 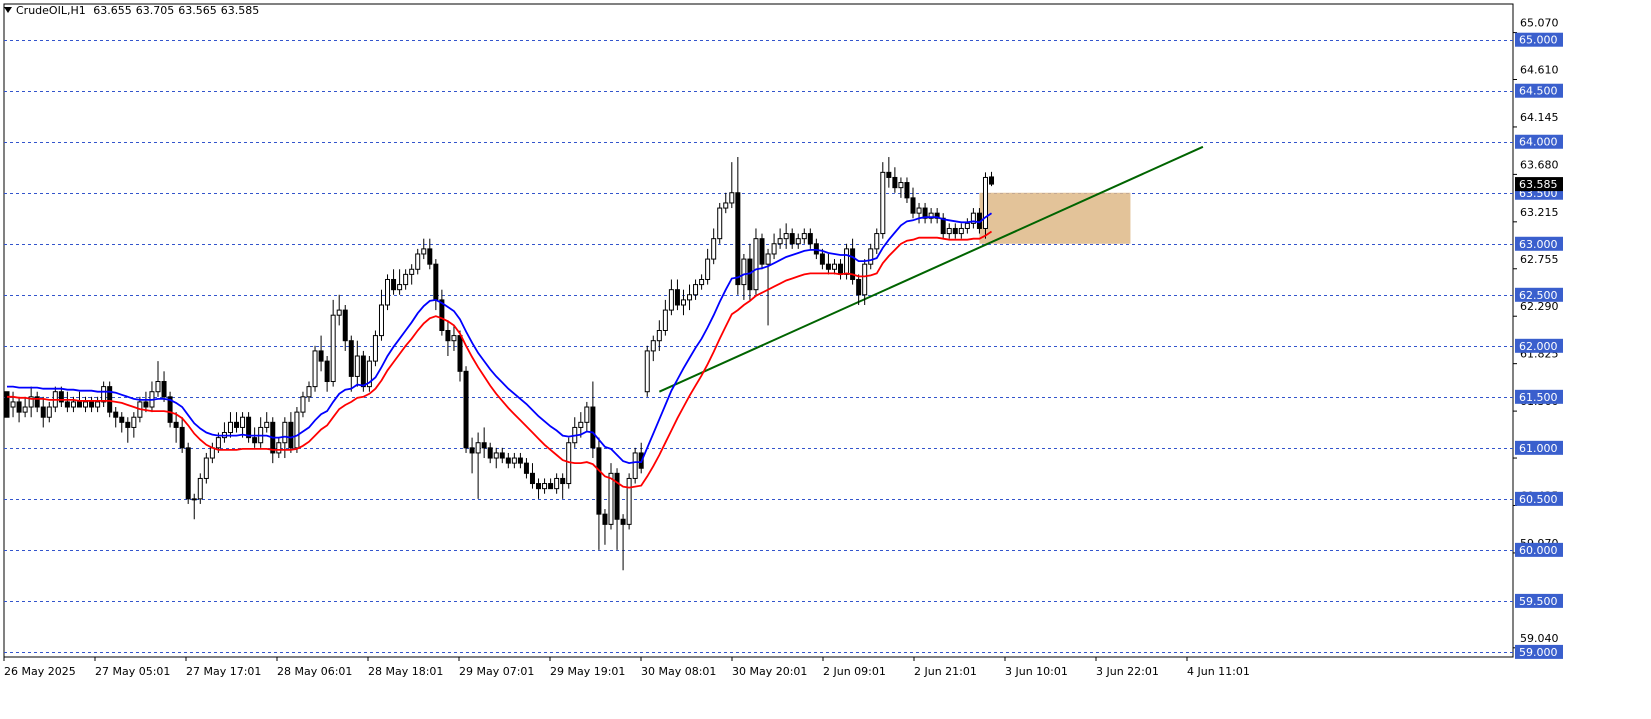 What do you see at coordinates (1538, 499) in the screenshot?
I see `level-label: 60.500` at bounding box center [1538, 499].